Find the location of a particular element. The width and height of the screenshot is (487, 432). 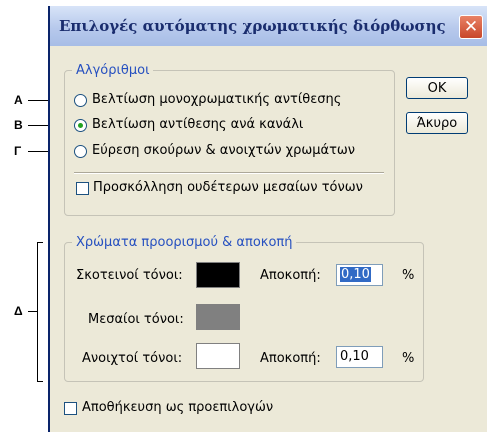

callout-b: B is located at coordinates (18, 125).